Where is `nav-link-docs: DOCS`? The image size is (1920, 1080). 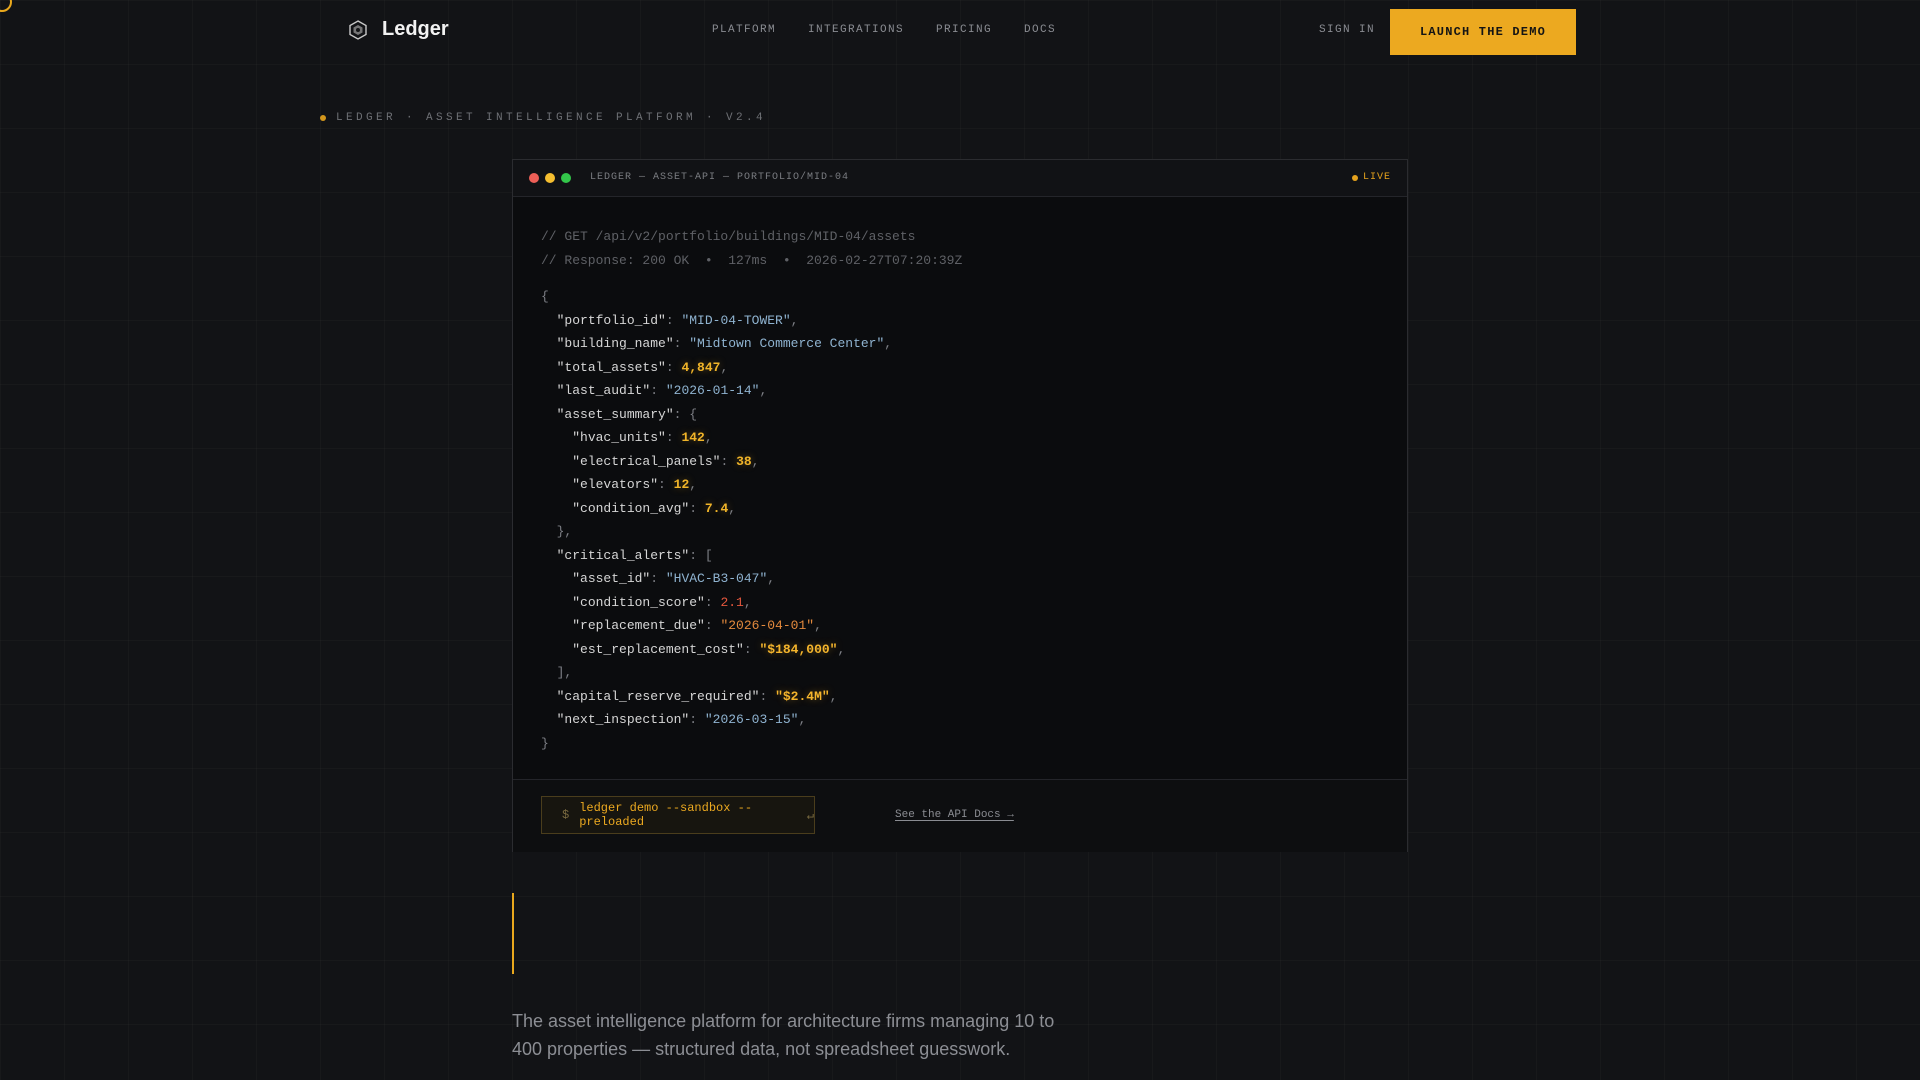 nav-link-docs: DOCS is located at coordinates (1040, 30).